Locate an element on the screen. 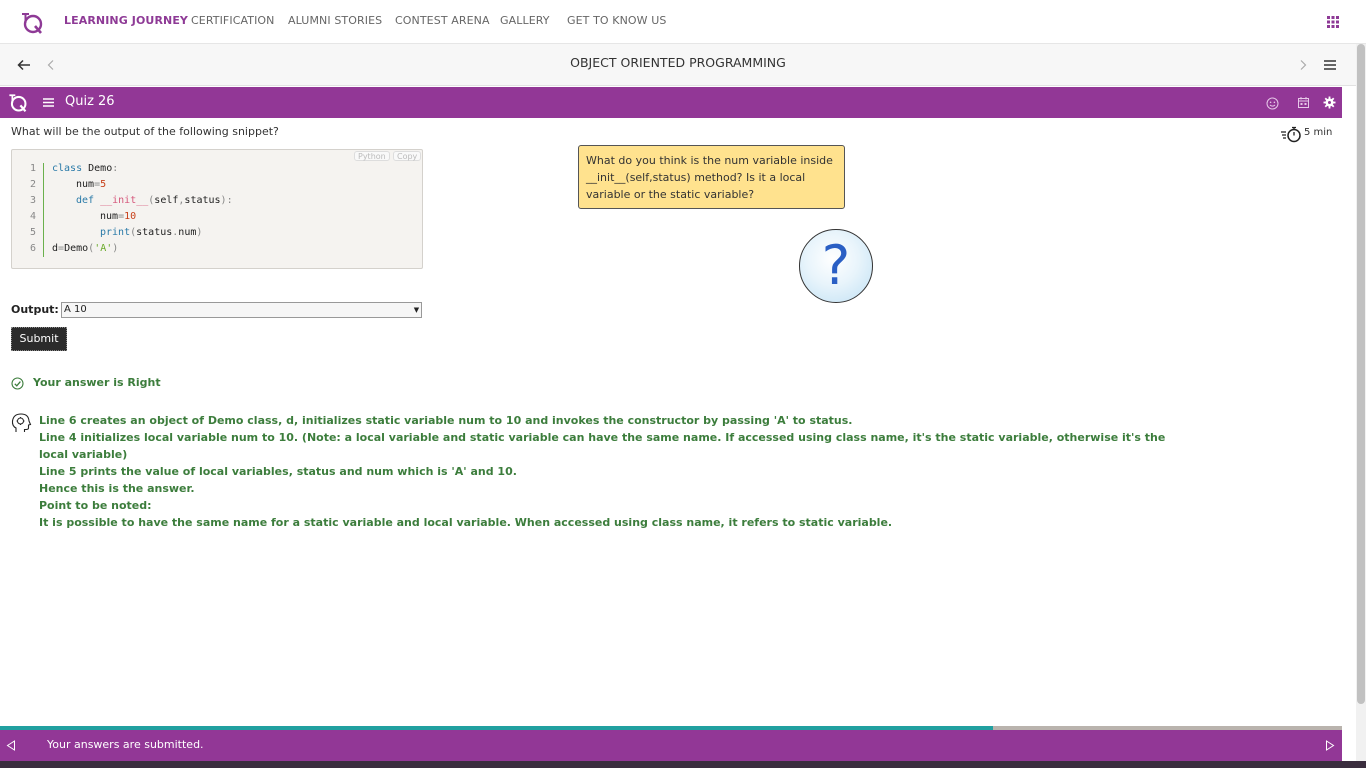 This screenshot has height=768, width=1366. line-number: 5 is located at coordinates (32, 232).